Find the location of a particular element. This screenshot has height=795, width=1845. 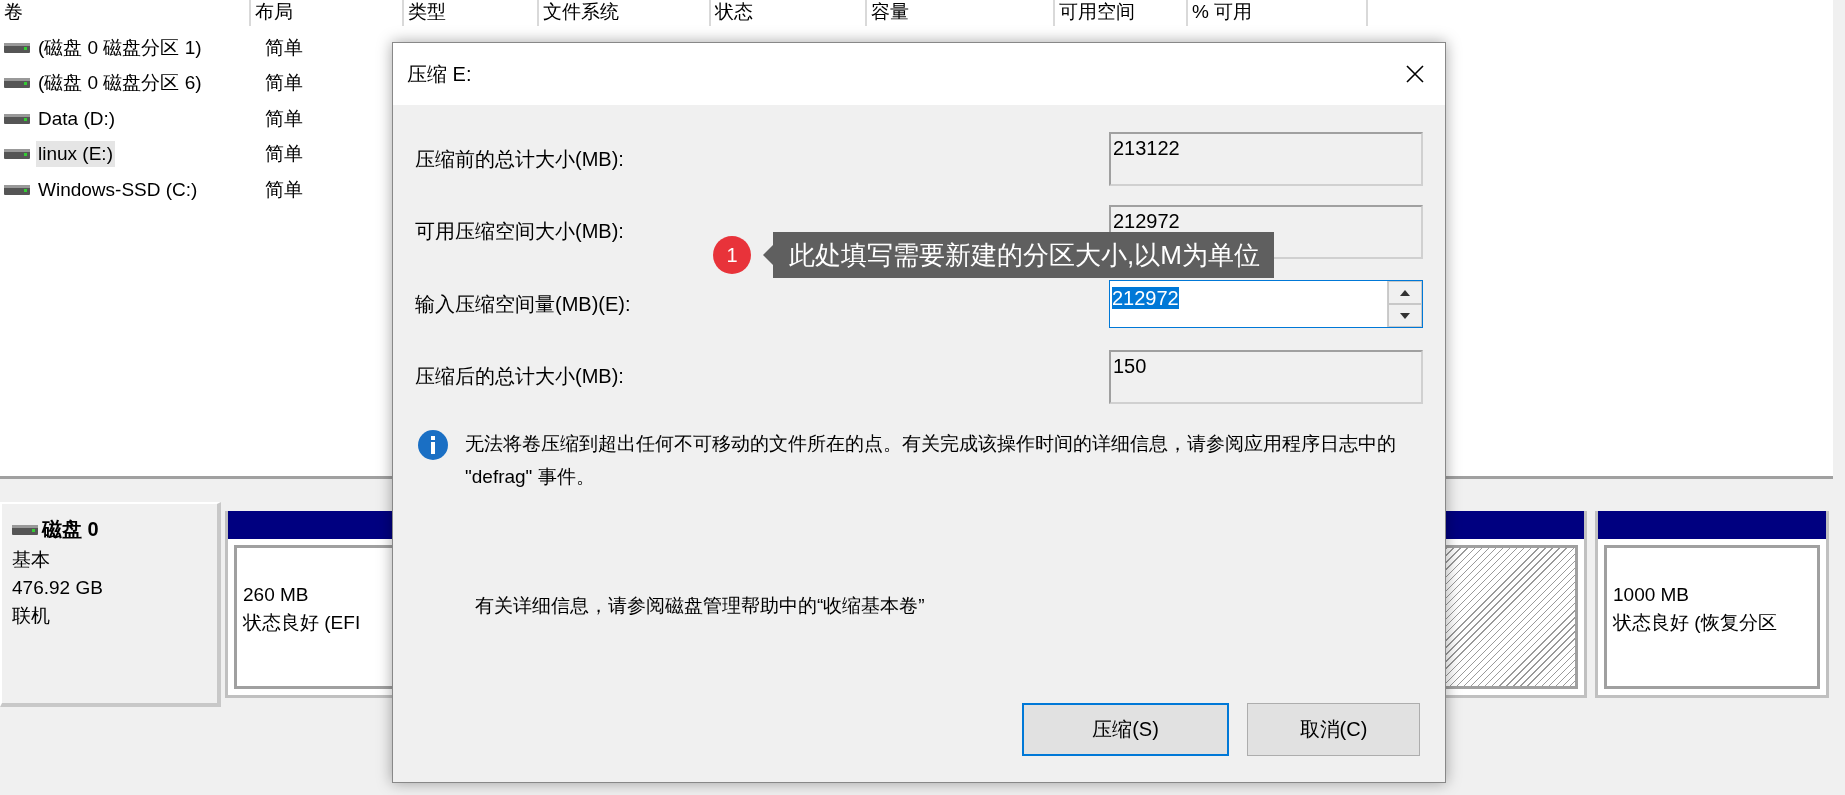

volume-name: Data (D:) is located at coordinates (77, 118).